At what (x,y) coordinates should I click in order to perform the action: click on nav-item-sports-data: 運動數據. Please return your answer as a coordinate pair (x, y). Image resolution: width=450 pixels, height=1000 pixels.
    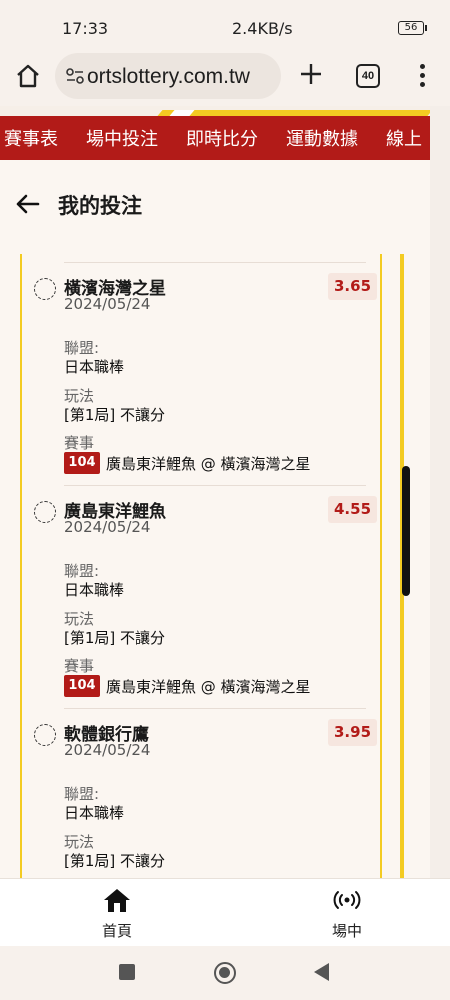
    Looking at the image, I should click on (322, 138).